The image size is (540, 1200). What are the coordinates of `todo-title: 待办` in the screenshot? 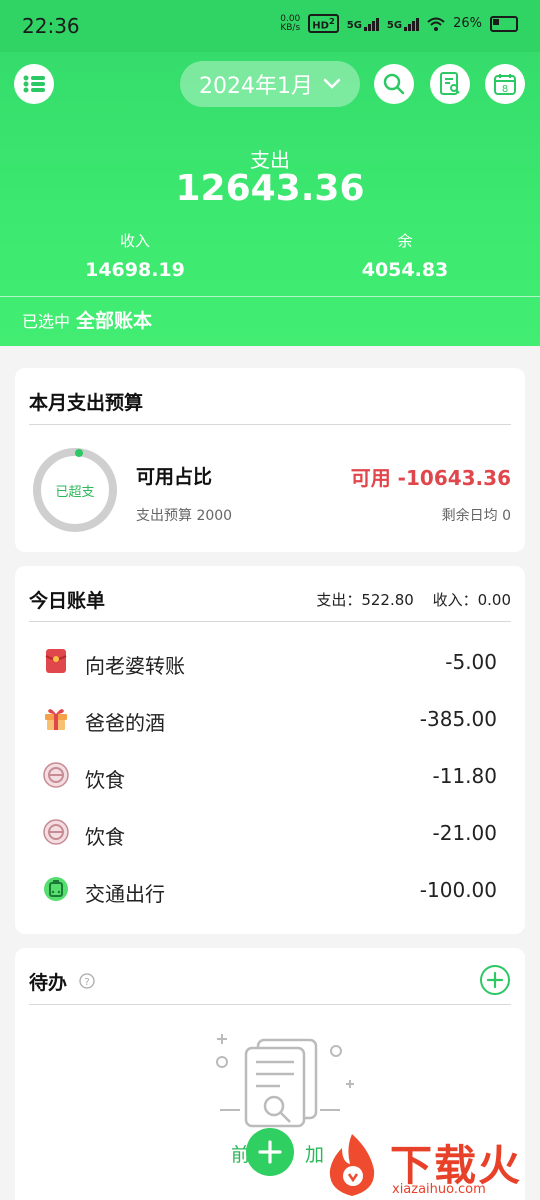 It's located at (48, 983).